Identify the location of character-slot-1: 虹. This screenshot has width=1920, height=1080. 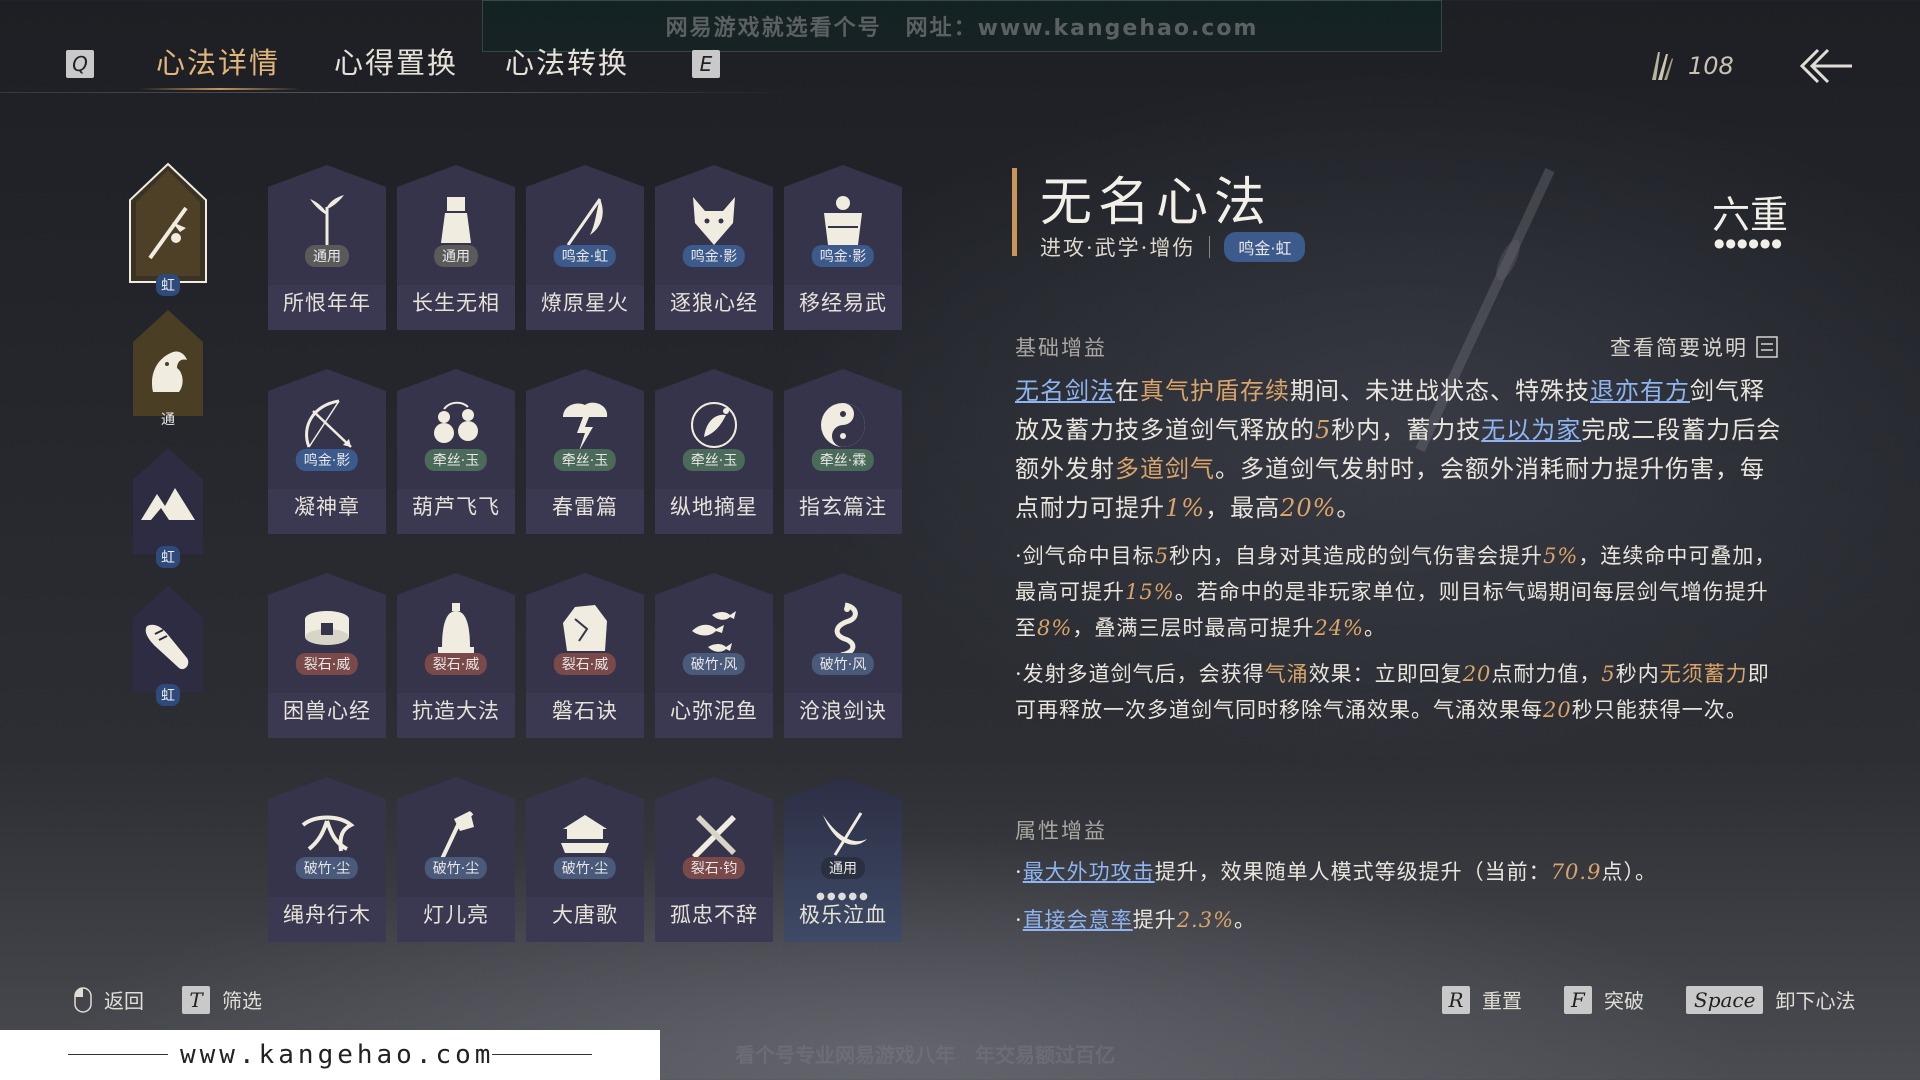
(168, 229).